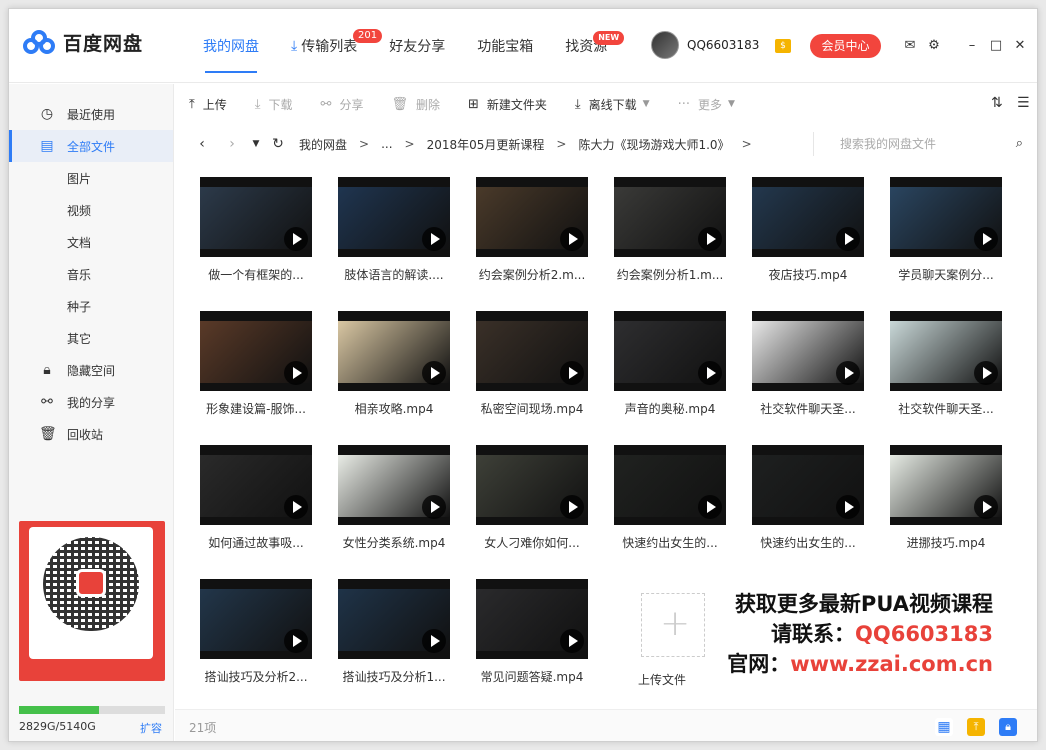 This screenshot has height=750, width=1046. What do you see at coordinates (91, 210) in the screenshot?
I see `sidebar-item-videos: 视频` at bounding box center [91, 210].